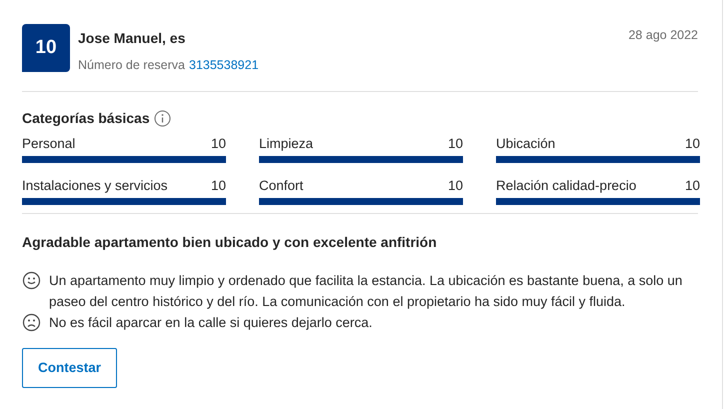 The image size is (726, 409). What do you see at coordinates (46, 48) in the screenshot?
I see `score-badge: 10` at bounding box center [46, 48].